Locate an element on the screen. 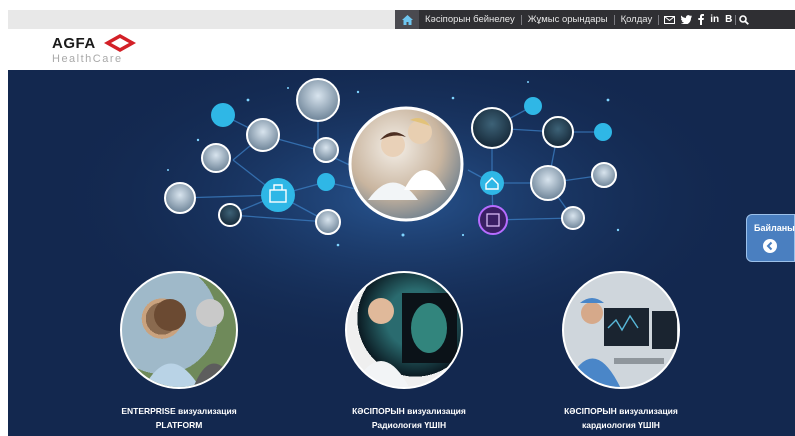  tile-2-line-2: Радиология ҮШІН is located at coordinates (409, 425).